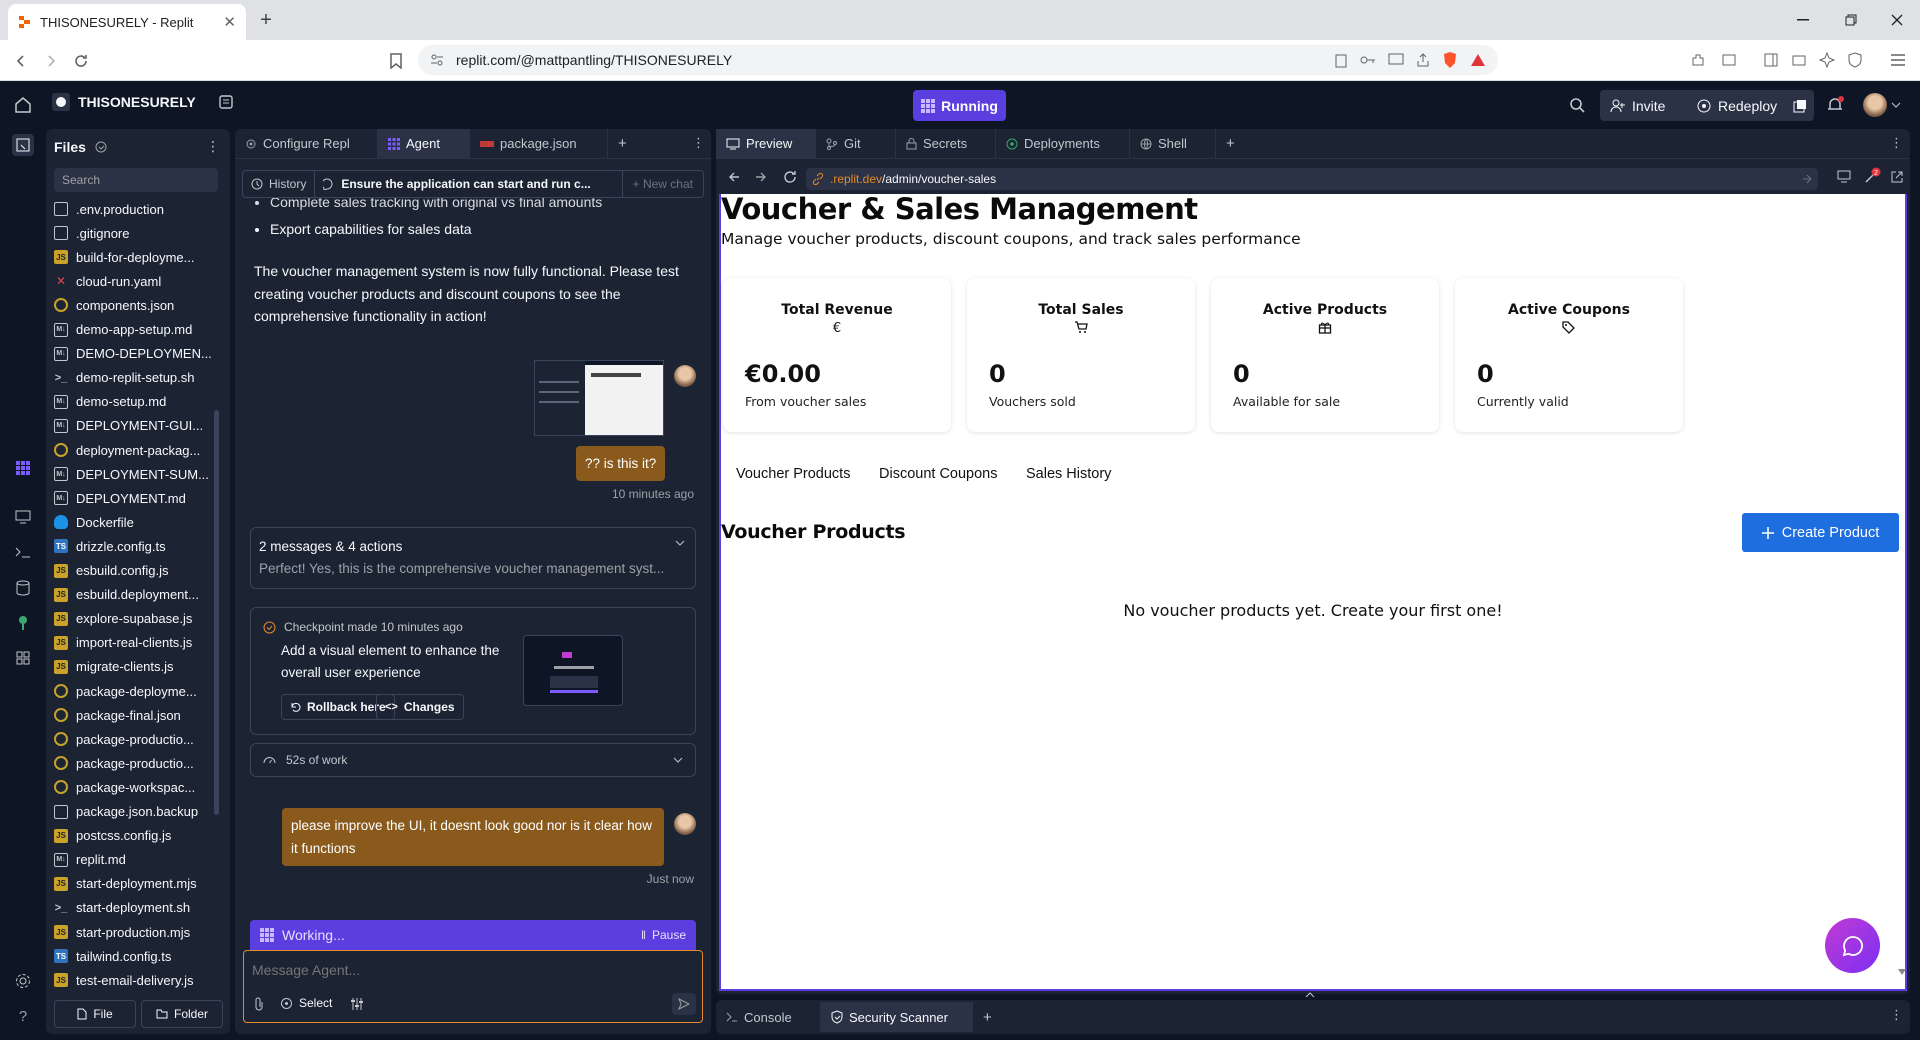  What do you see at coordinates (1648, 105) in the screenshot?
I see `invite-button: Invite` at bounding box center [1648, 105].